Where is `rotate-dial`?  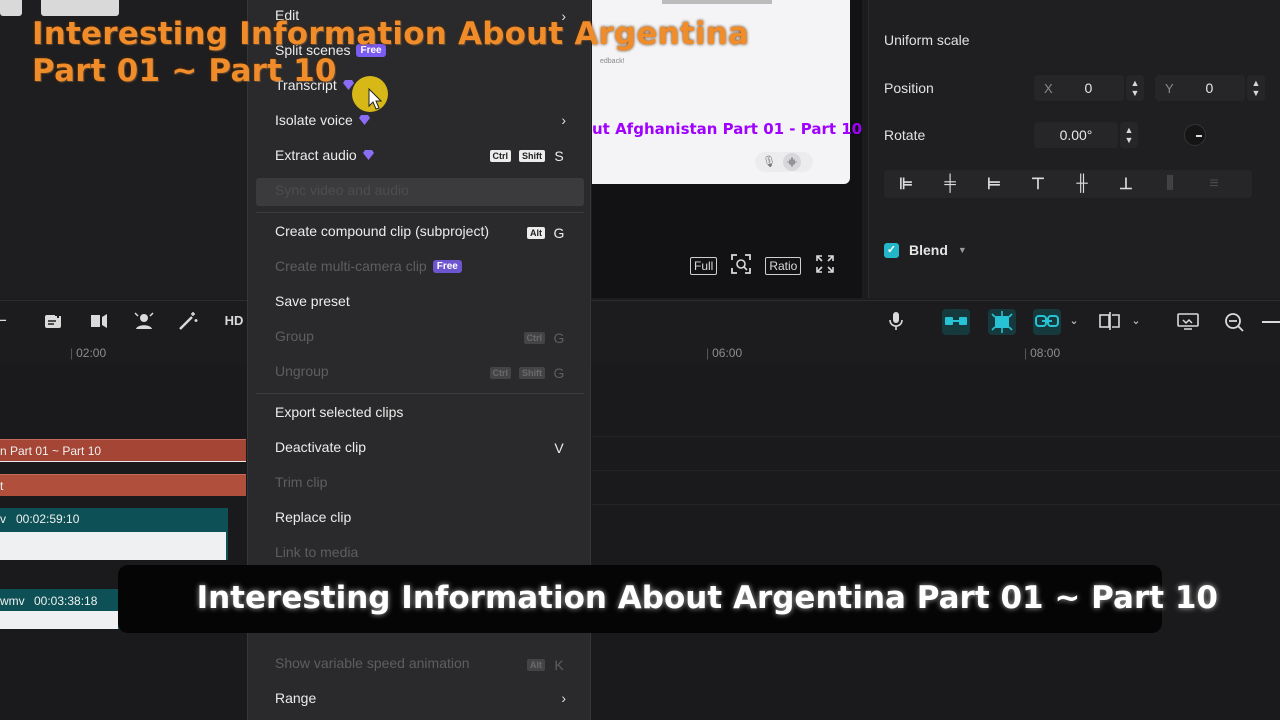 rotate-dial is located at coordinates (1195, 135).